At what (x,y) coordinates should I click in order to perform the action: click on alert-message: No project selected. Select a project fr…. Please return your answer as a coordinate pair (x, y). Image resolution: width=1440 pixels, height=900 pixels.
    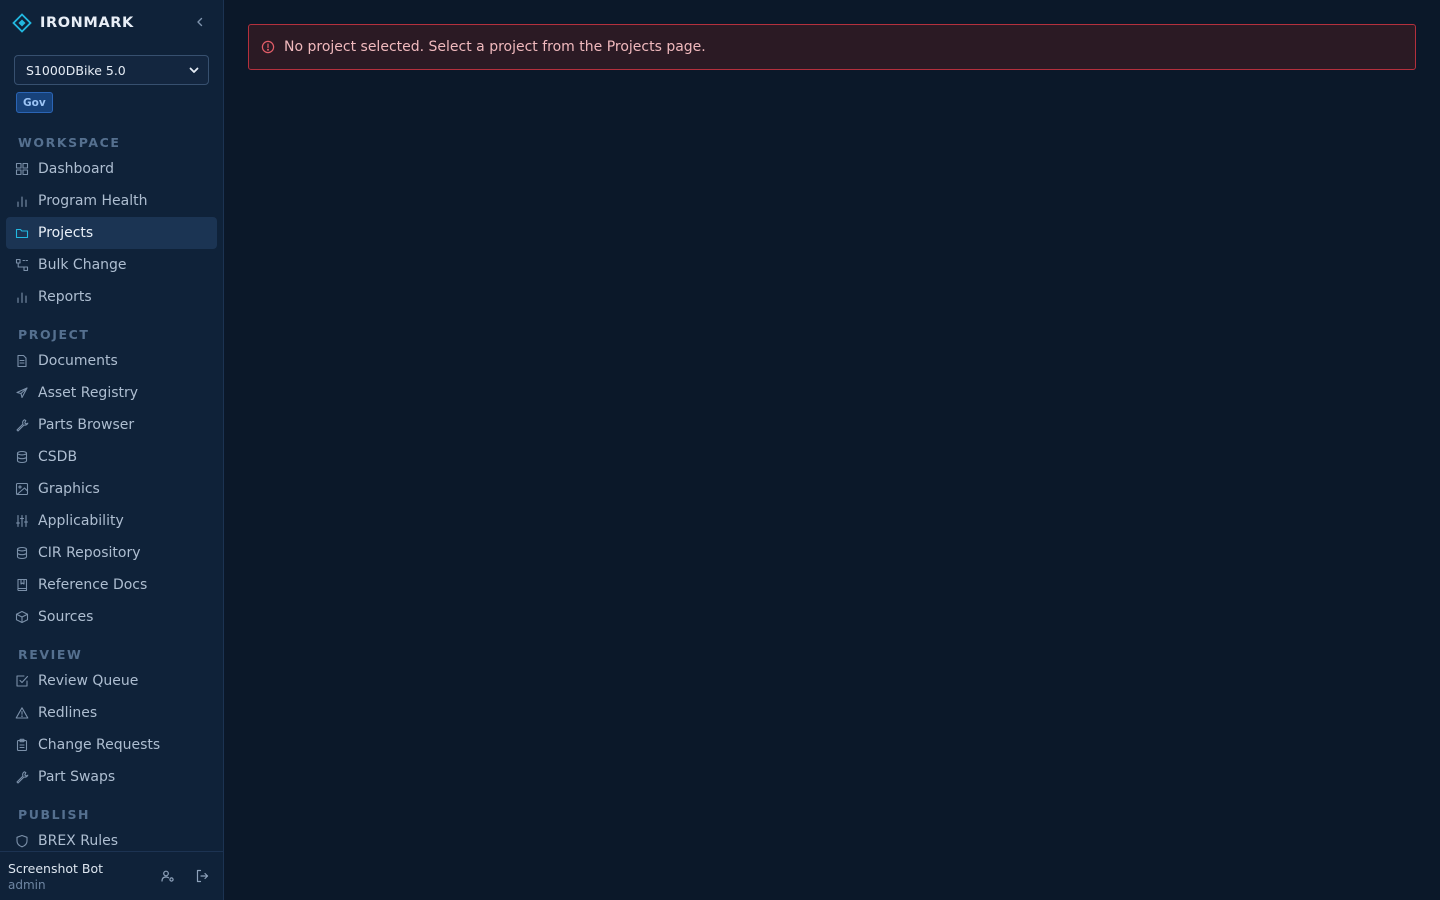
    Looking at the image, I should click on (495, 47).